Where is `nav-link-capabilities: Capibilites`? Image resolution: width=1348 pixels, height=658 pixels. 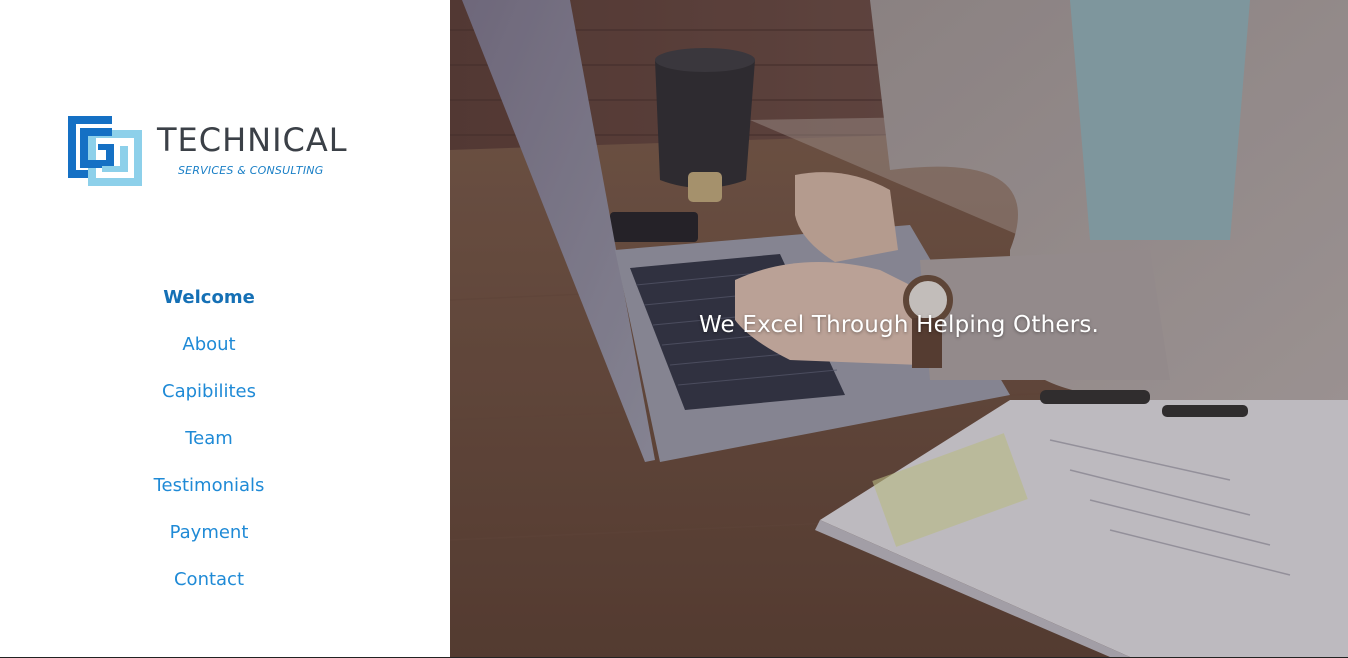 nav-link-capabilities: Capibilites is located at coordinates (209, 392).